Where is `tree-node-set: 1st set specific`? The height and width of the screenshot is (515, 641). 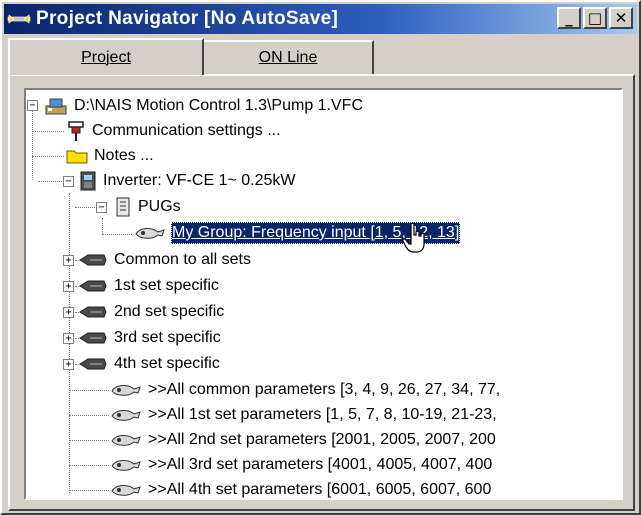 tree-node-set: 1st set specific is located at coordinates (149, 286).